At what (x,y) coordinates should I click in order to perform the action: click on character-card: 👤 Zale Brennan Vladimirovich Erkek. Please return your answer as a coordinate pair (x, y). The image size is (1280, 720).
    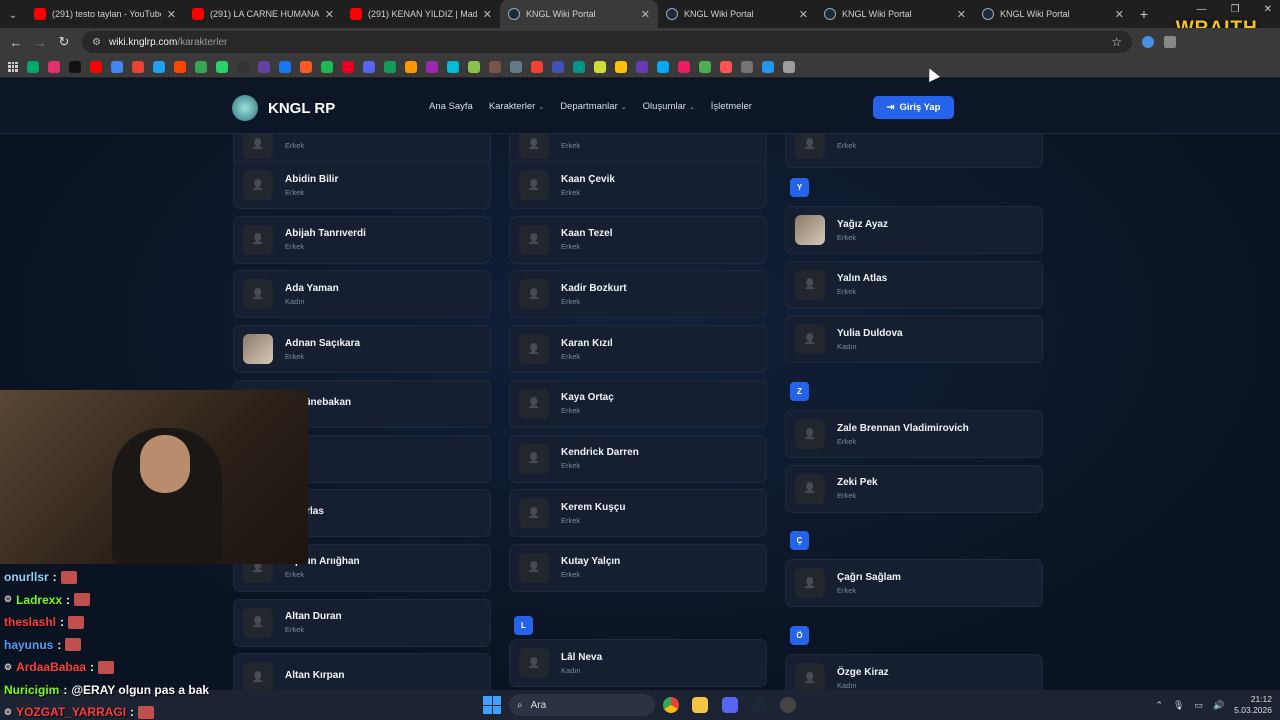
    Looking at the image, I should click on (914, 434).